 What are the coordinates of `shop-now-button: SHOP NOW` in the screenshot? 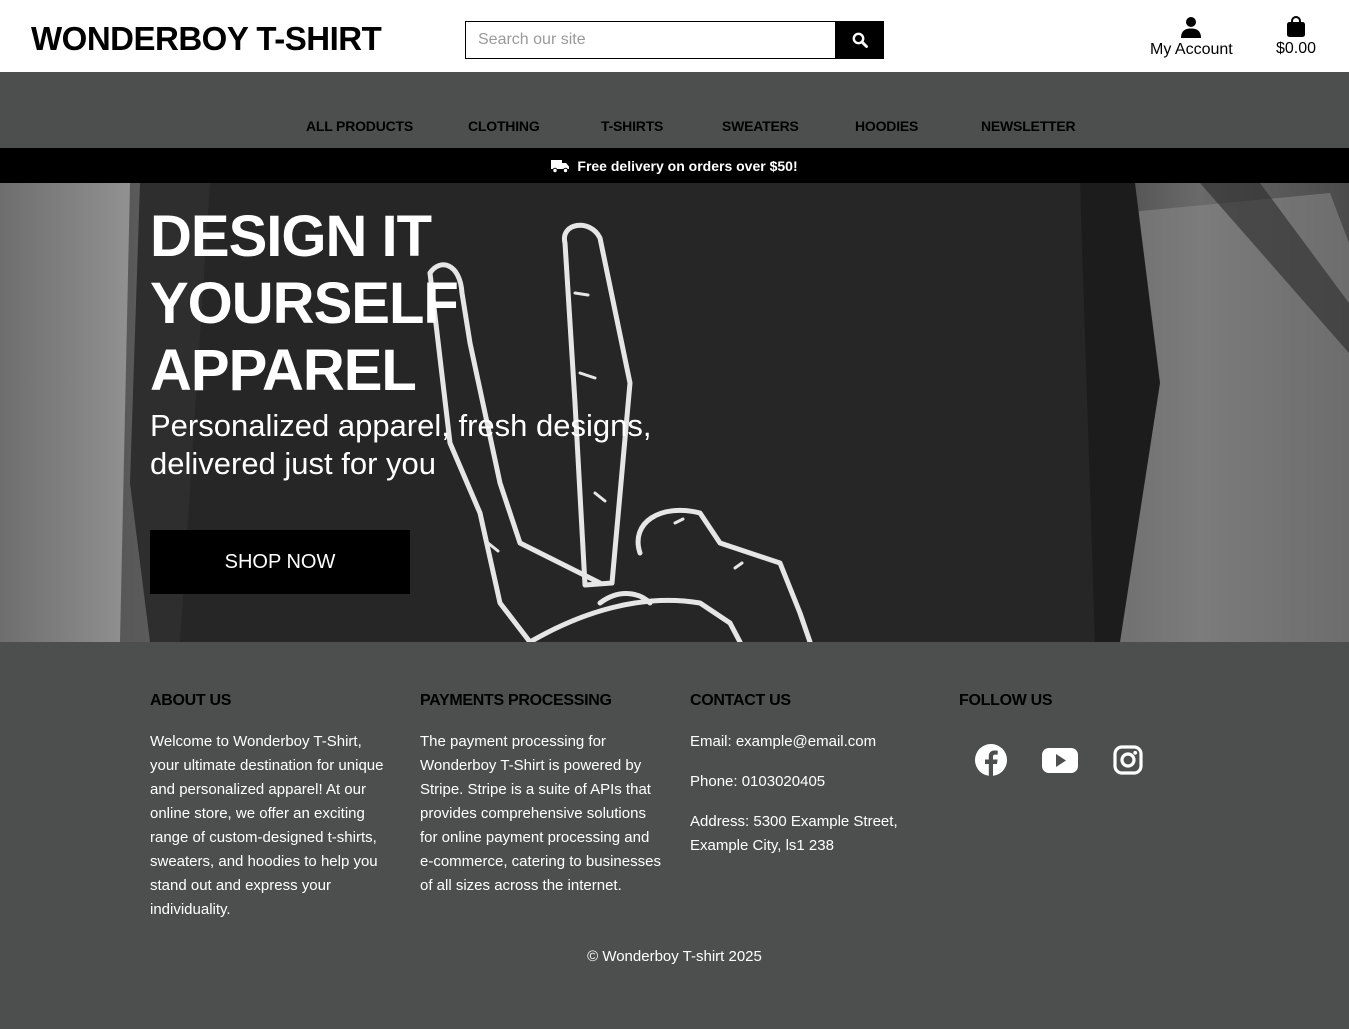 It's located at (280, 562).